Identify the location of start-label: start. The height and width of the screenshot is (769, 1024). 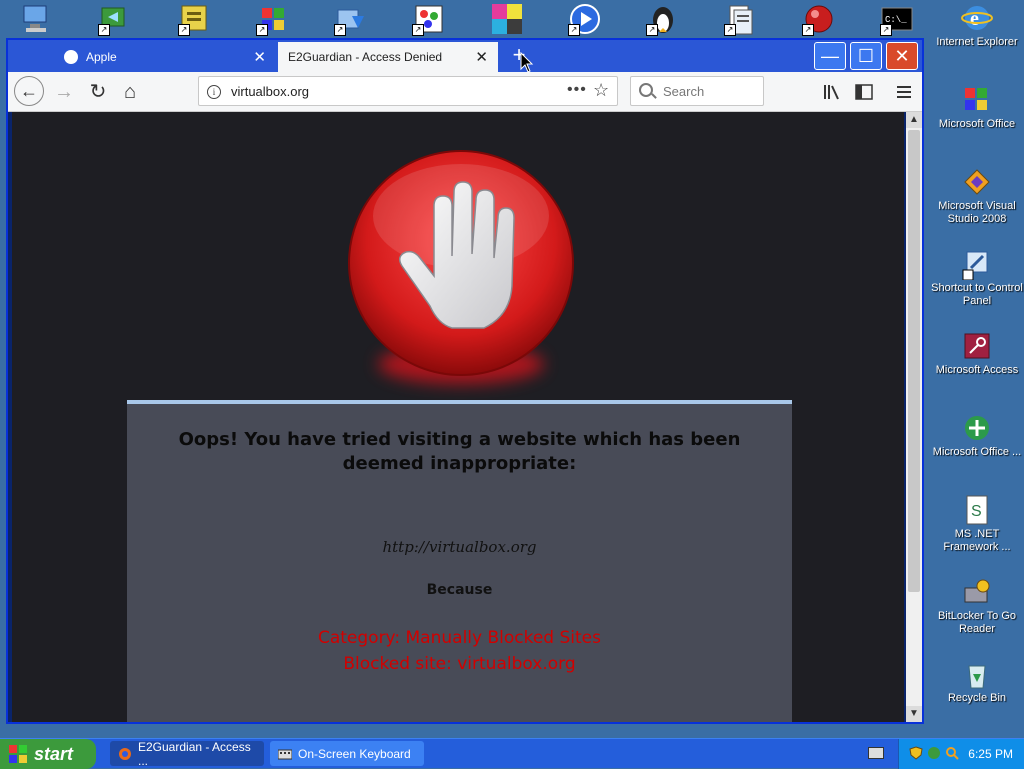
(54, 753).